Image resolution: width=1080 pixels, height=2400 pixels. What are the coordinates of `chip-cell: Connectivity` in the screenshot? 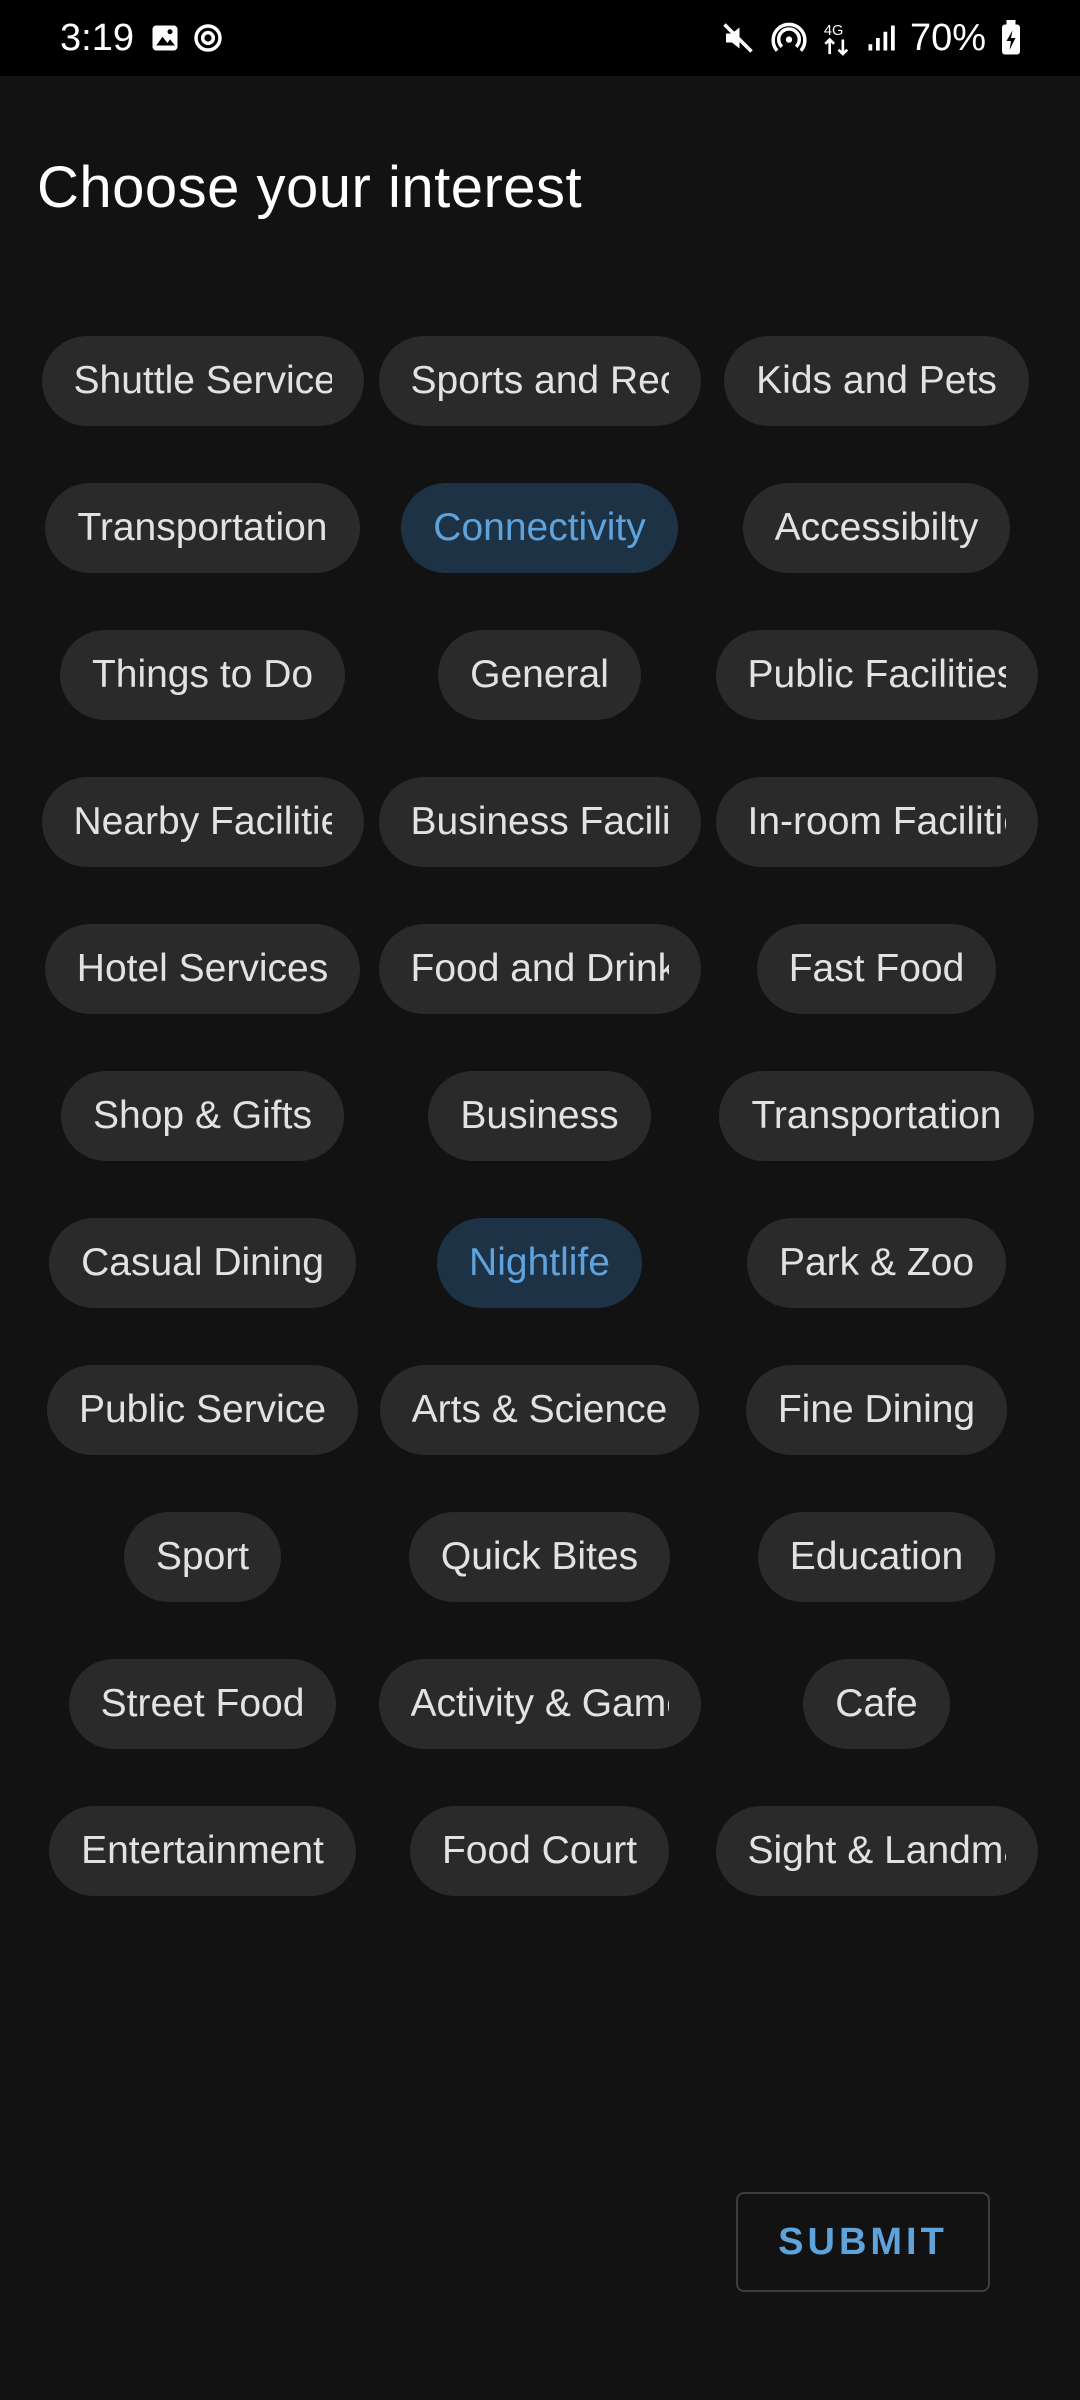 It's located at (539, 528).